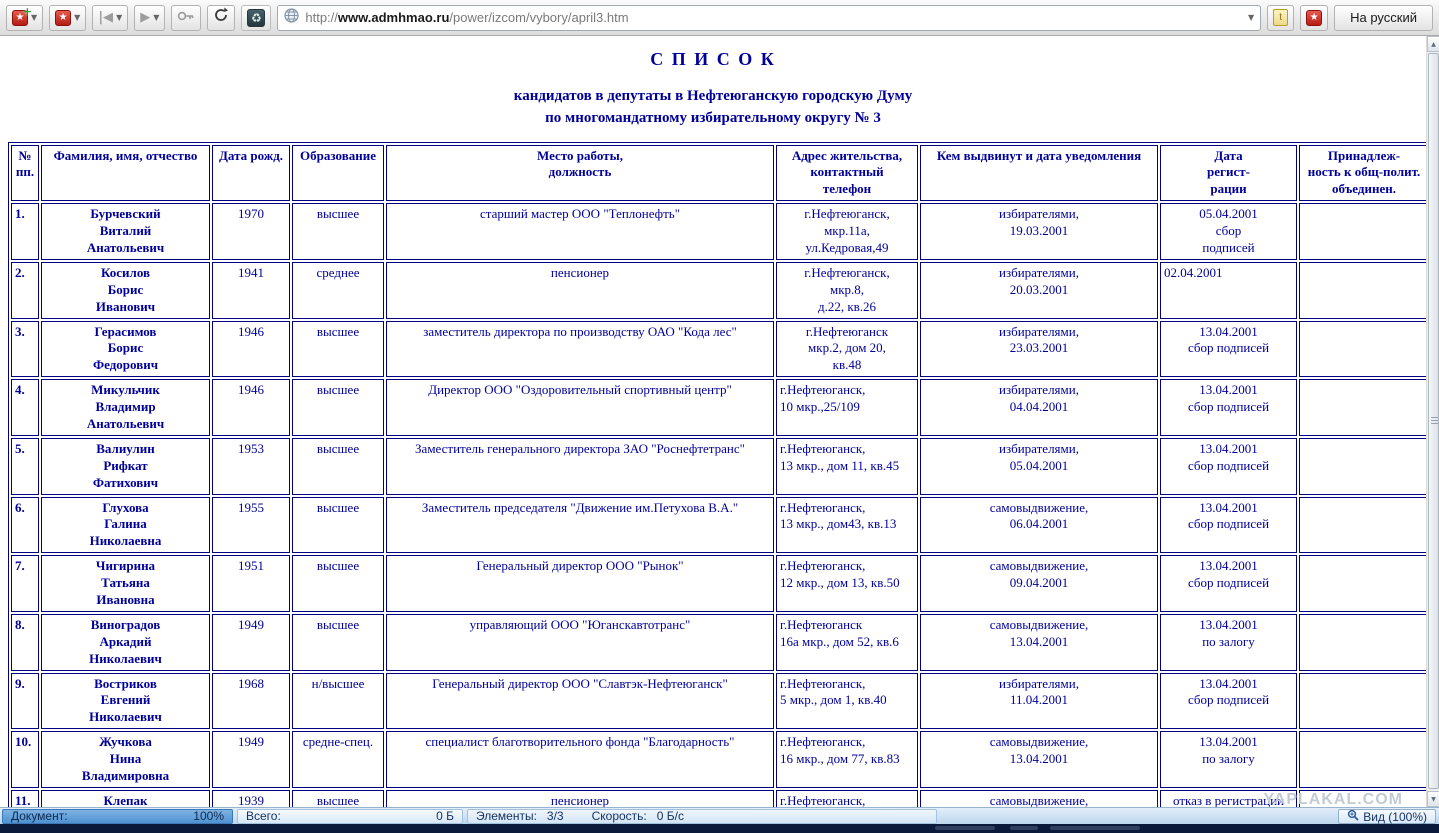 This screenshot has width=1439, height=833. What do you see at coordinates (256, 17) in the screenshot?
I see `trash-panel-button: ♻` at bounding box center [256, 17].